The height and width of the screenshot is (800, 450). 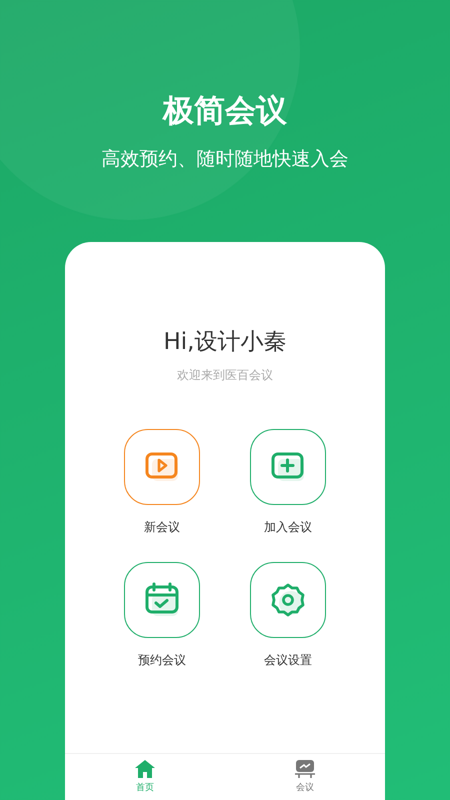 I want to click on hero-title: 极简会议, so click(x=225, y=111).